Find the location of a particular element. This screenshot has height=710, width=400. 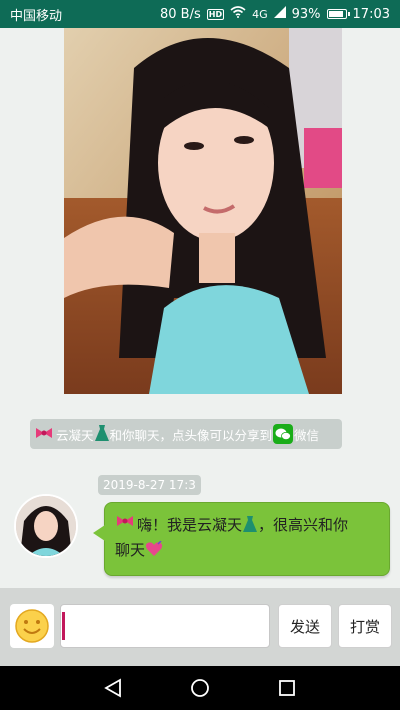

recents-icon is located at coordinates (287, 688).